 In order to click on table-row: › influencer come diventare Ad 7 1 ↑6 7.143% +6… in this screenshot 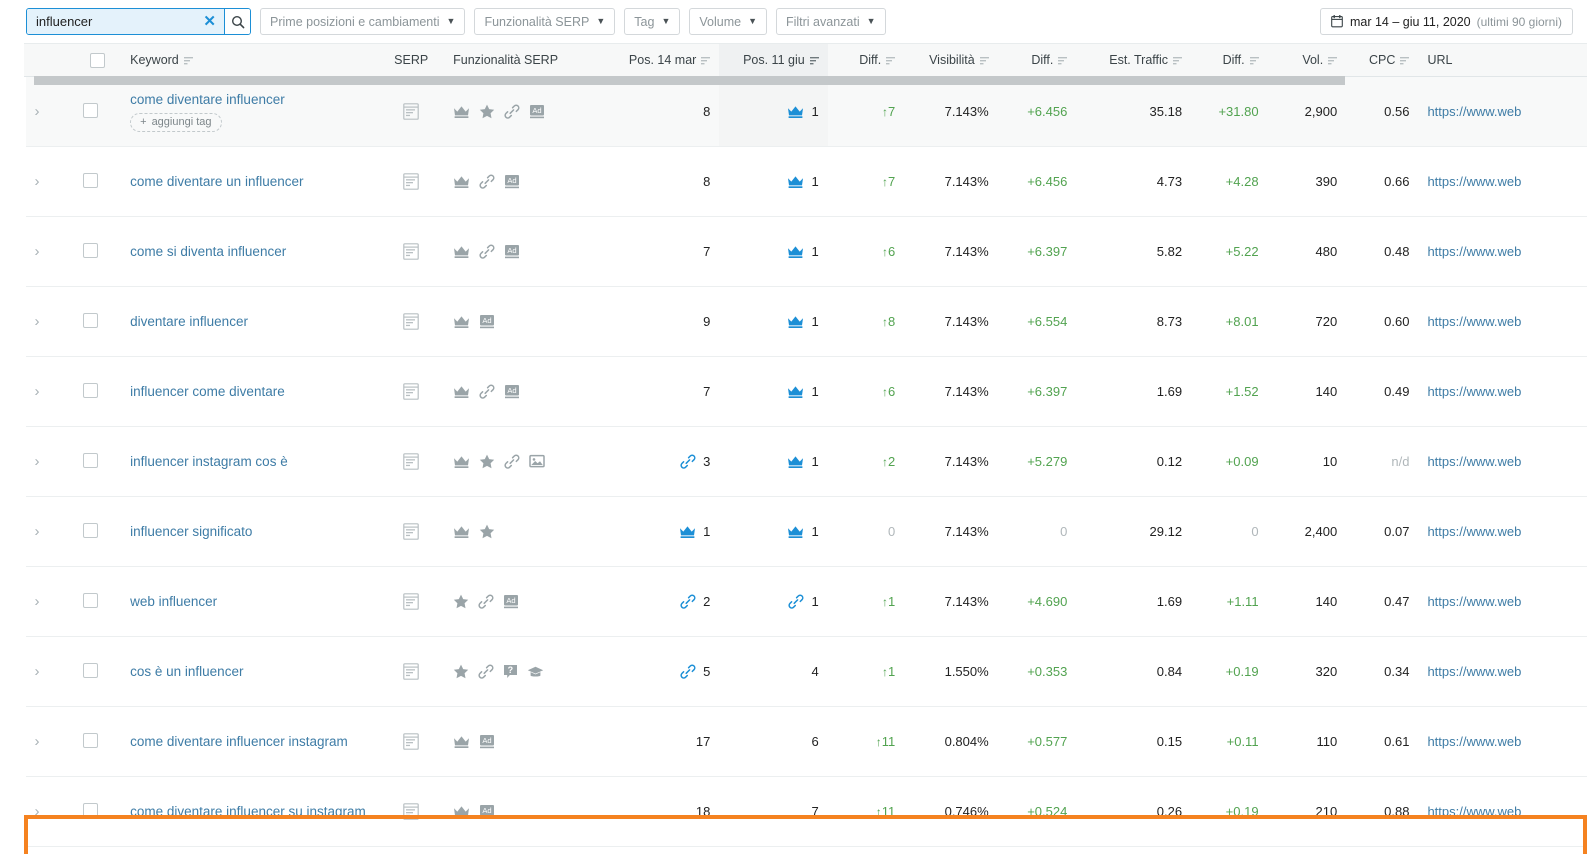, I will do `click(793, 391)`.